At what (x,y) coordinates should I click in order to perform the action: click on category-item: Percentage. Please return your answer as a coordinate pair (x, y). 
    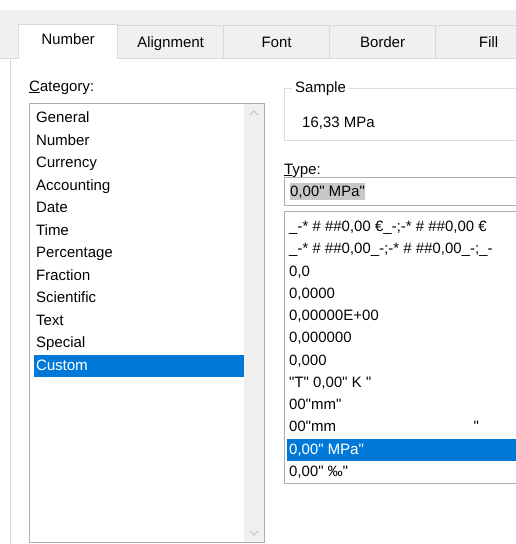
    Looking at the image, I should click on (139, 253).